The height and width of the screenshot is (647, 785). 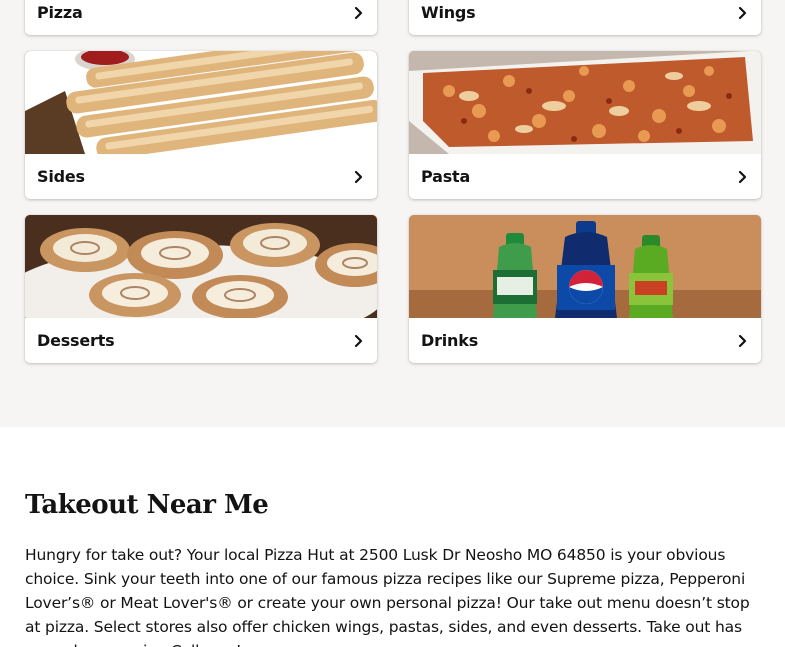 What do you see at coordinates (446, 176) in the screenshot?
I see `category-label-pasta: Pasta` at bounding box center [446, 176].